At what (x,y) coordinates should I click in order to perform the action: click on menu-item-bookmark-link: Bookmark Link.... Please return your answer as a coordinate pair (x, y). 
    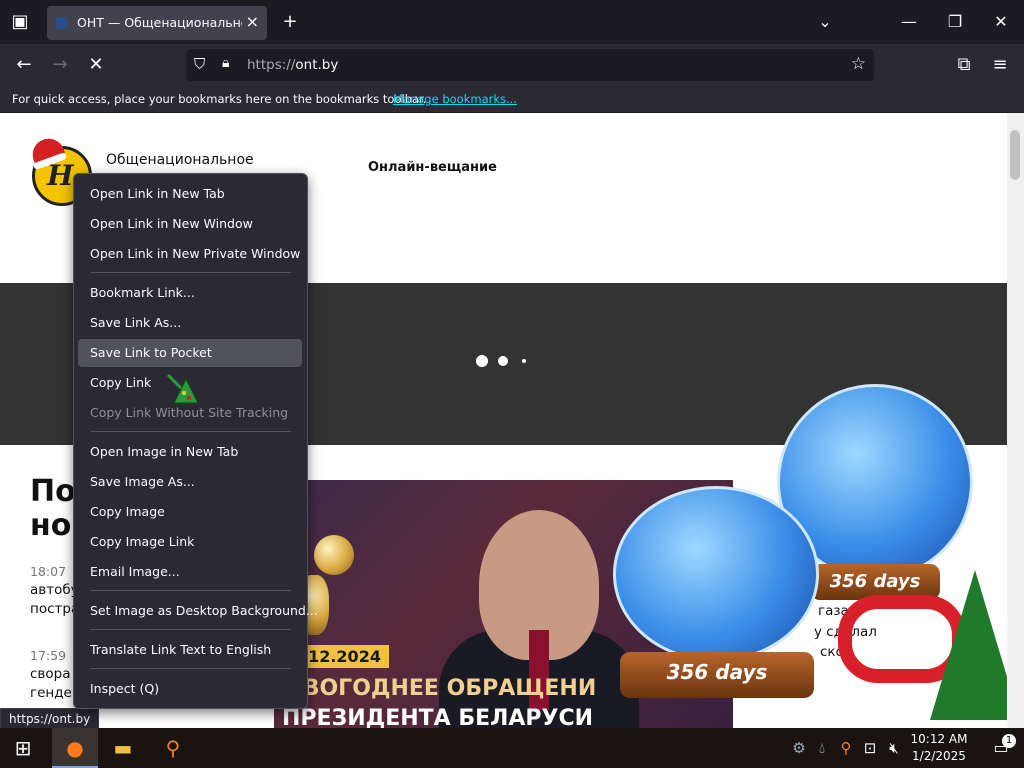
    Looking at the image, I should click on (190, 293).